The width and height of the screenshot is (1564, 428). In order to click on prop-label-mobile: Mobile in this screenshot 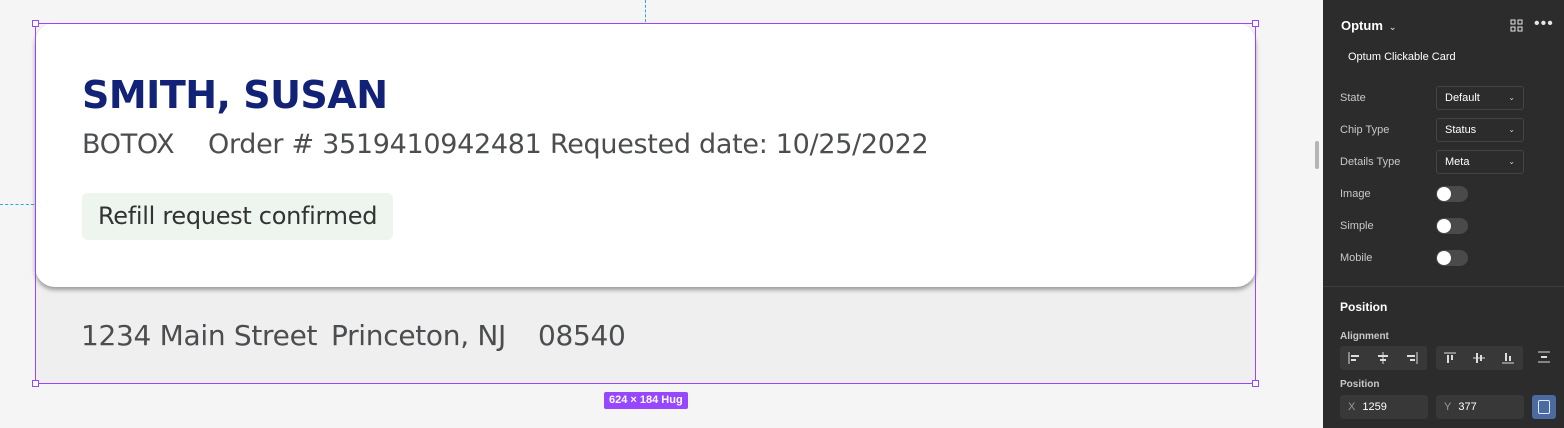, I will do `click(1356, 258)`.